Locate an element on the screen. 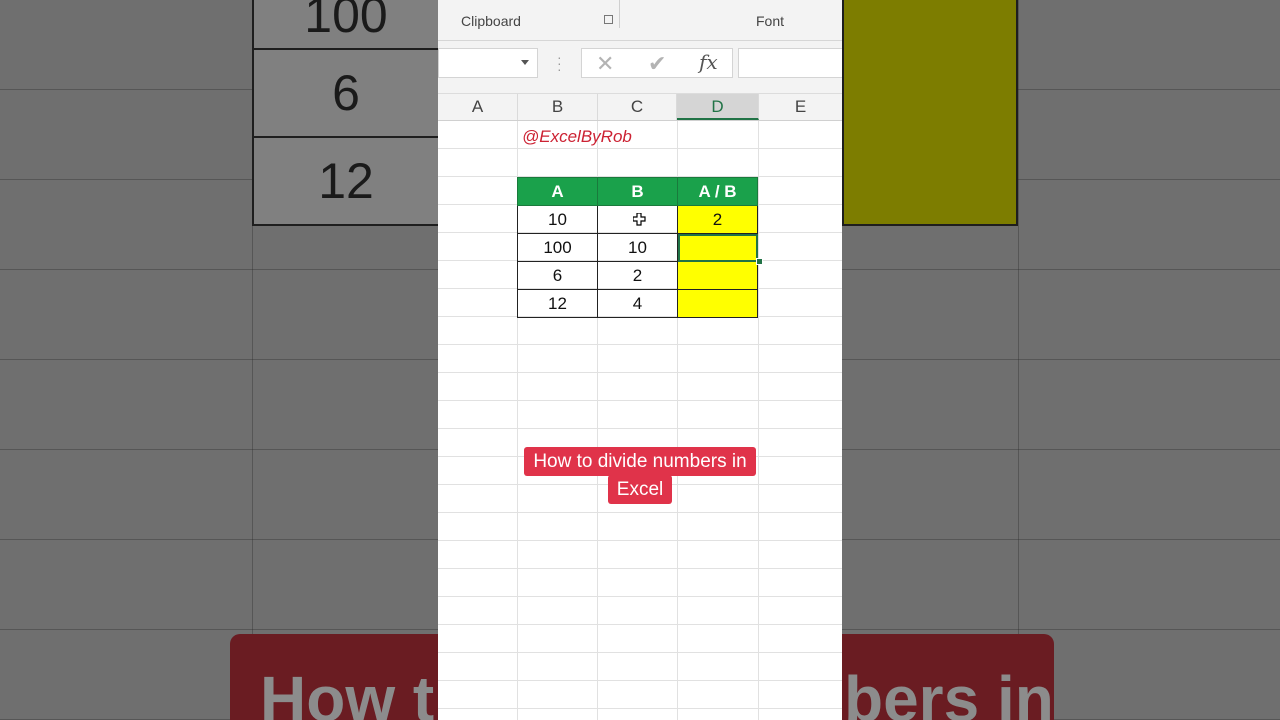 The image size is (1280, 720). cell-cursor-icon is located at coordinates (639, 219).